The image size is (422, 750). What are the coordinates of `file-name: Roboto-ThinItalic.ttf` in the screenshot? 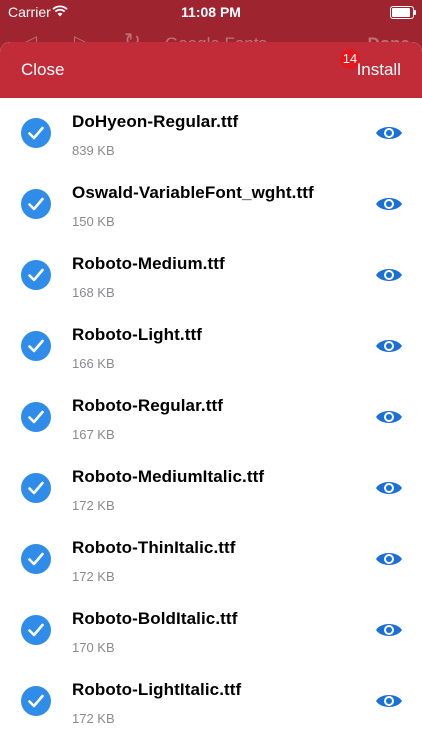 It's located at (154, 547).